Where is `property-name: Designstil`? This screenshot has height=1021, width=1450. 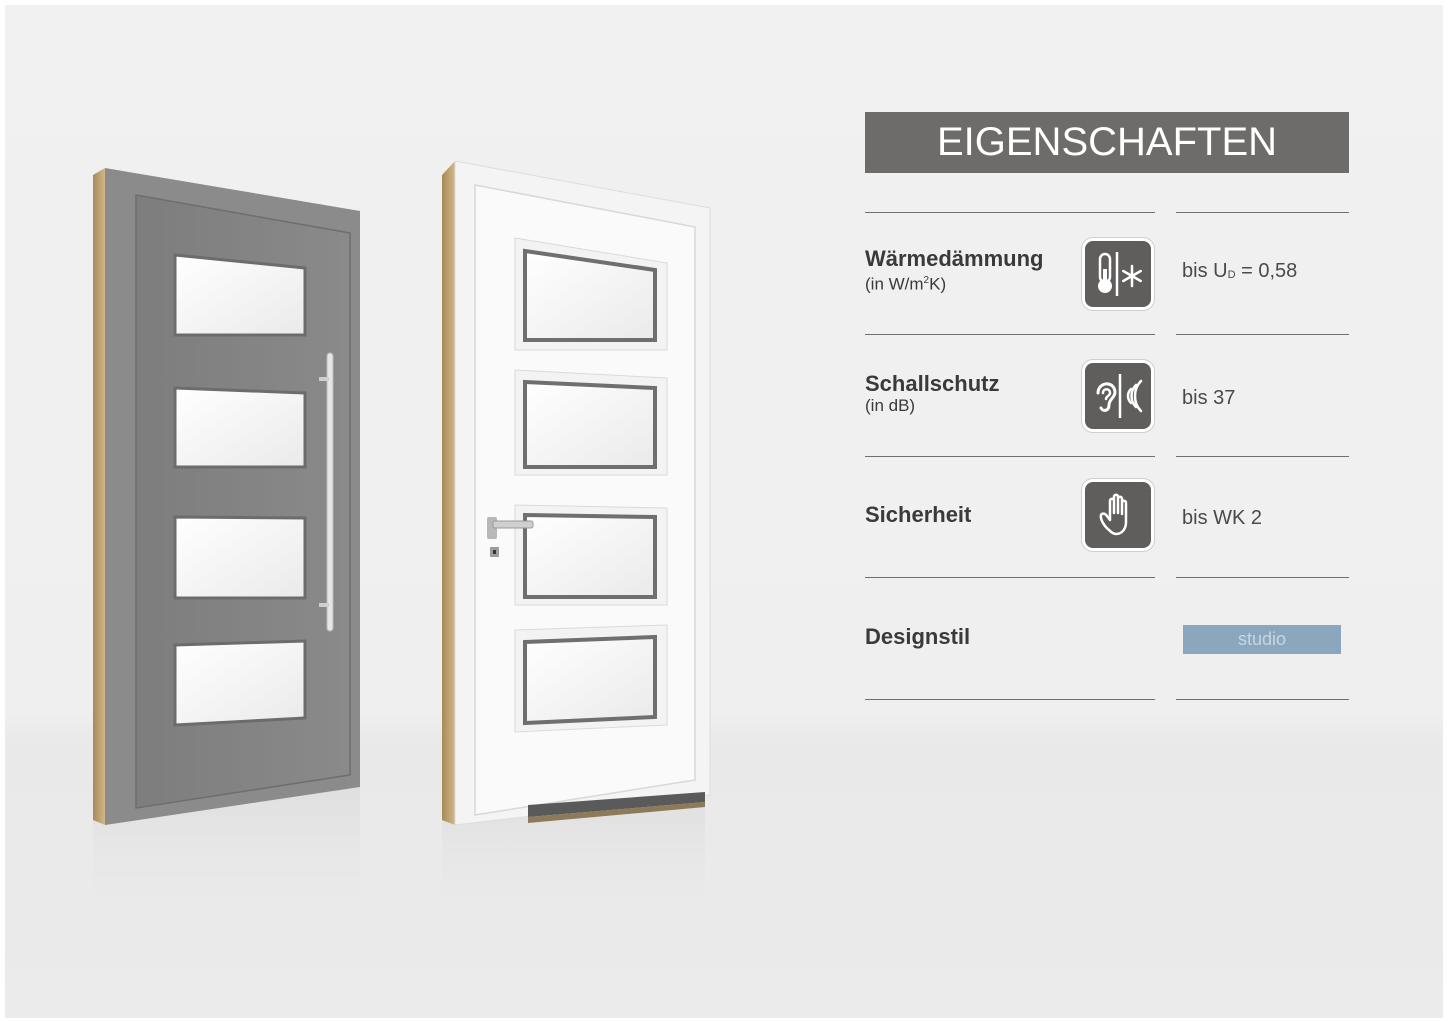 property-name: Designstil is located at coordinates (918, 636).